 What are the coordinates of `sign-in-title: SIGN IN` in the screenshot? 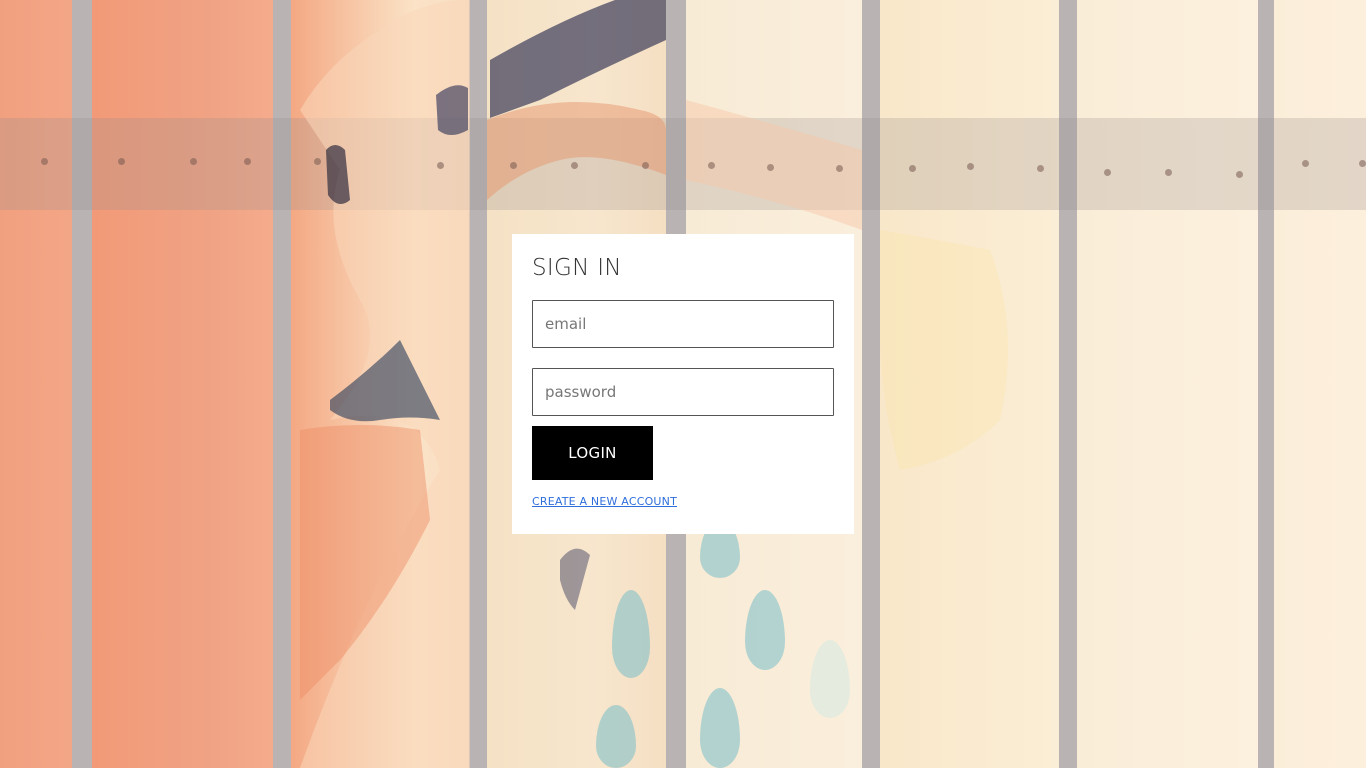 It's located at (577, 268).